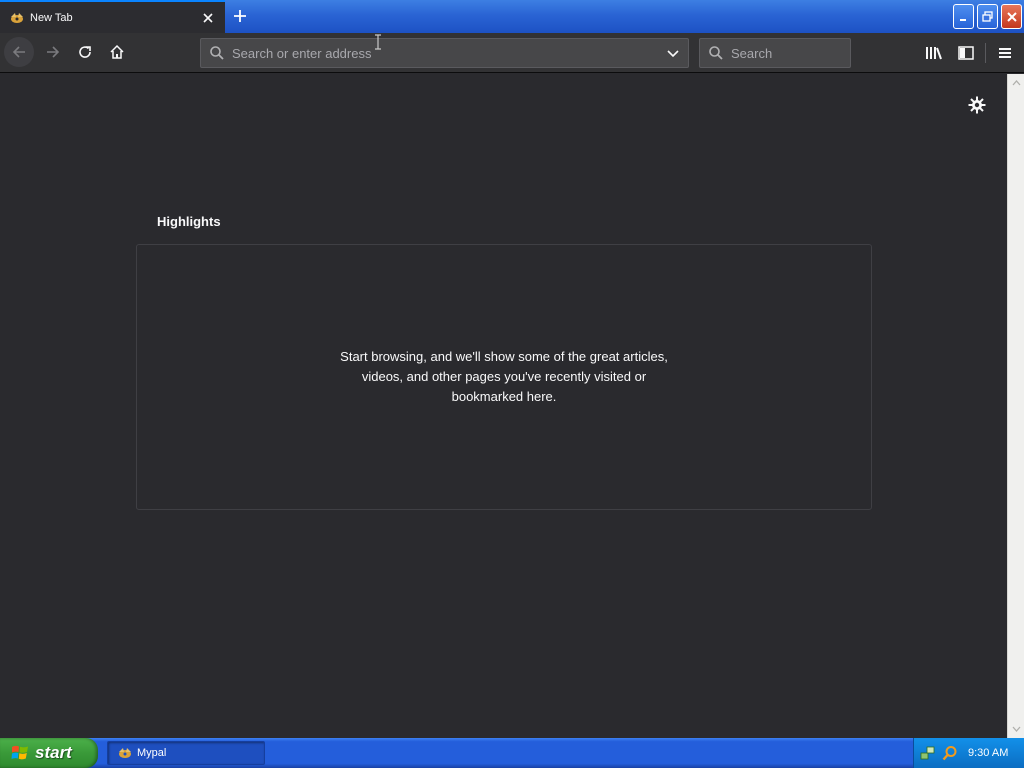 The image size is (1024, 768). Describe the element at coordinates (673, 53) in the screenshot. I see `chevron-down-icon` at that location.